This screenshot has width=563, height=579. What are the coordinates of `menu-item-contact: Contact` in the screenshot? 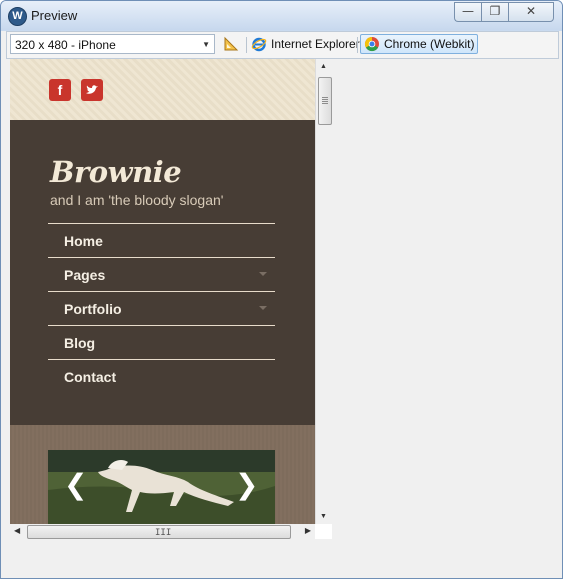 It's located at (161, 376).